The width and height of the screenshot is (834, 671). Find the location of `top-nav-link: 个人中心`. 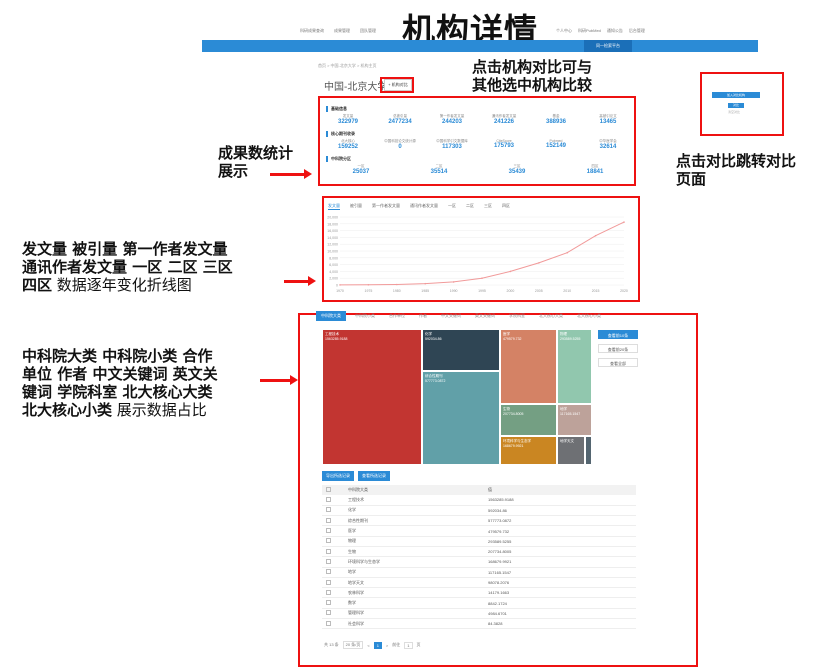

top-nav-link: 个人中心 is located at coordinates (564, 31).